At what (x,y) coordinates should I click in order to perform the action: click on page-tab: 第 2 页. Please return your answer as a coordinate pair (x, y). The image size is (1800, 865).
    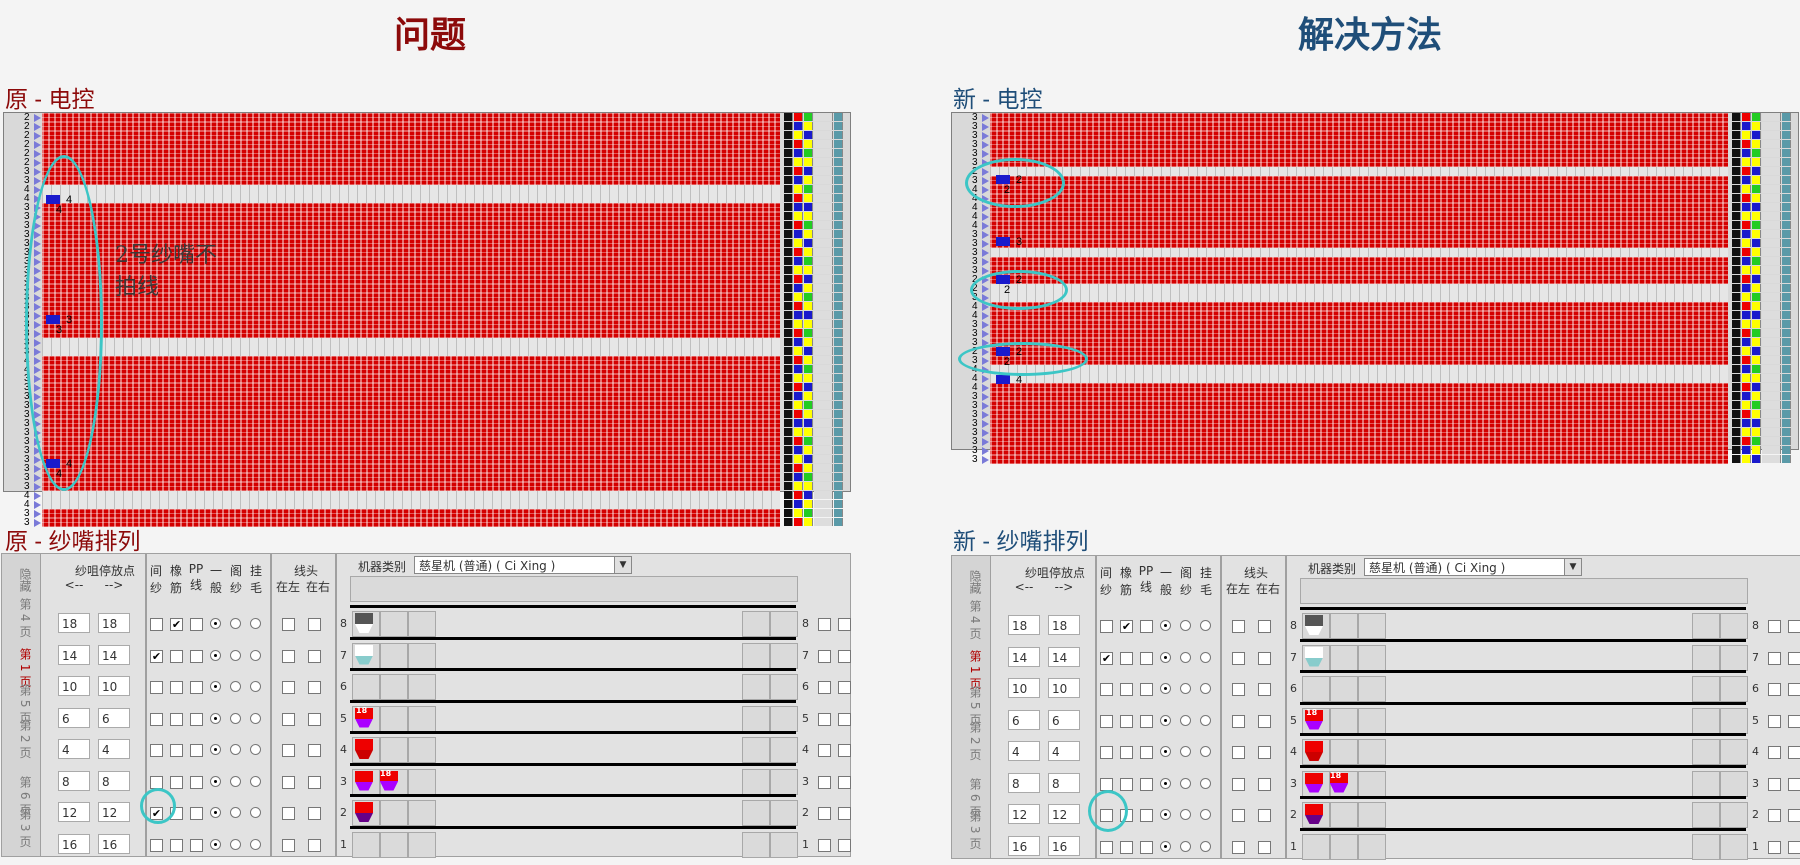
    Looking at the image, I should click on (20, 738).